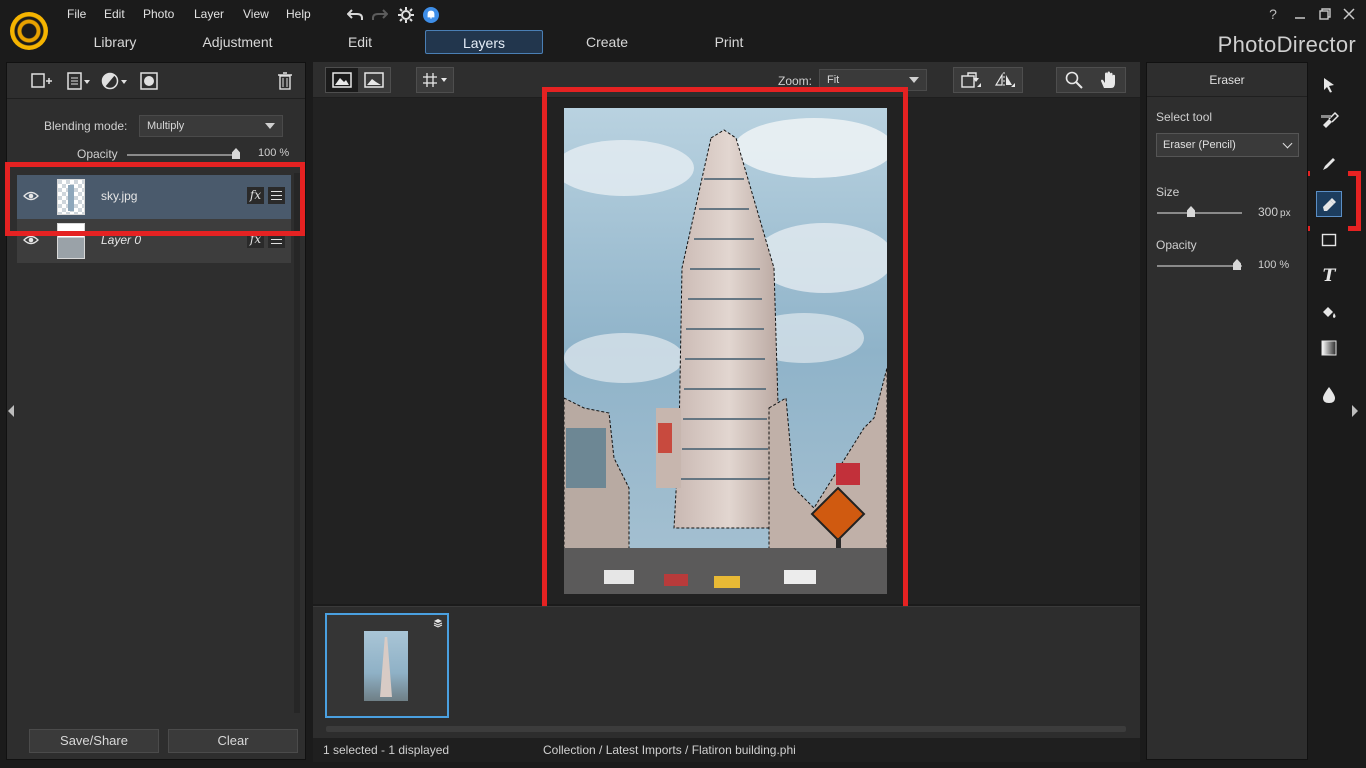 The height and width of the screenshot is (768, 1366). I want to click on size-slider-thumb, so click(1191, 211).